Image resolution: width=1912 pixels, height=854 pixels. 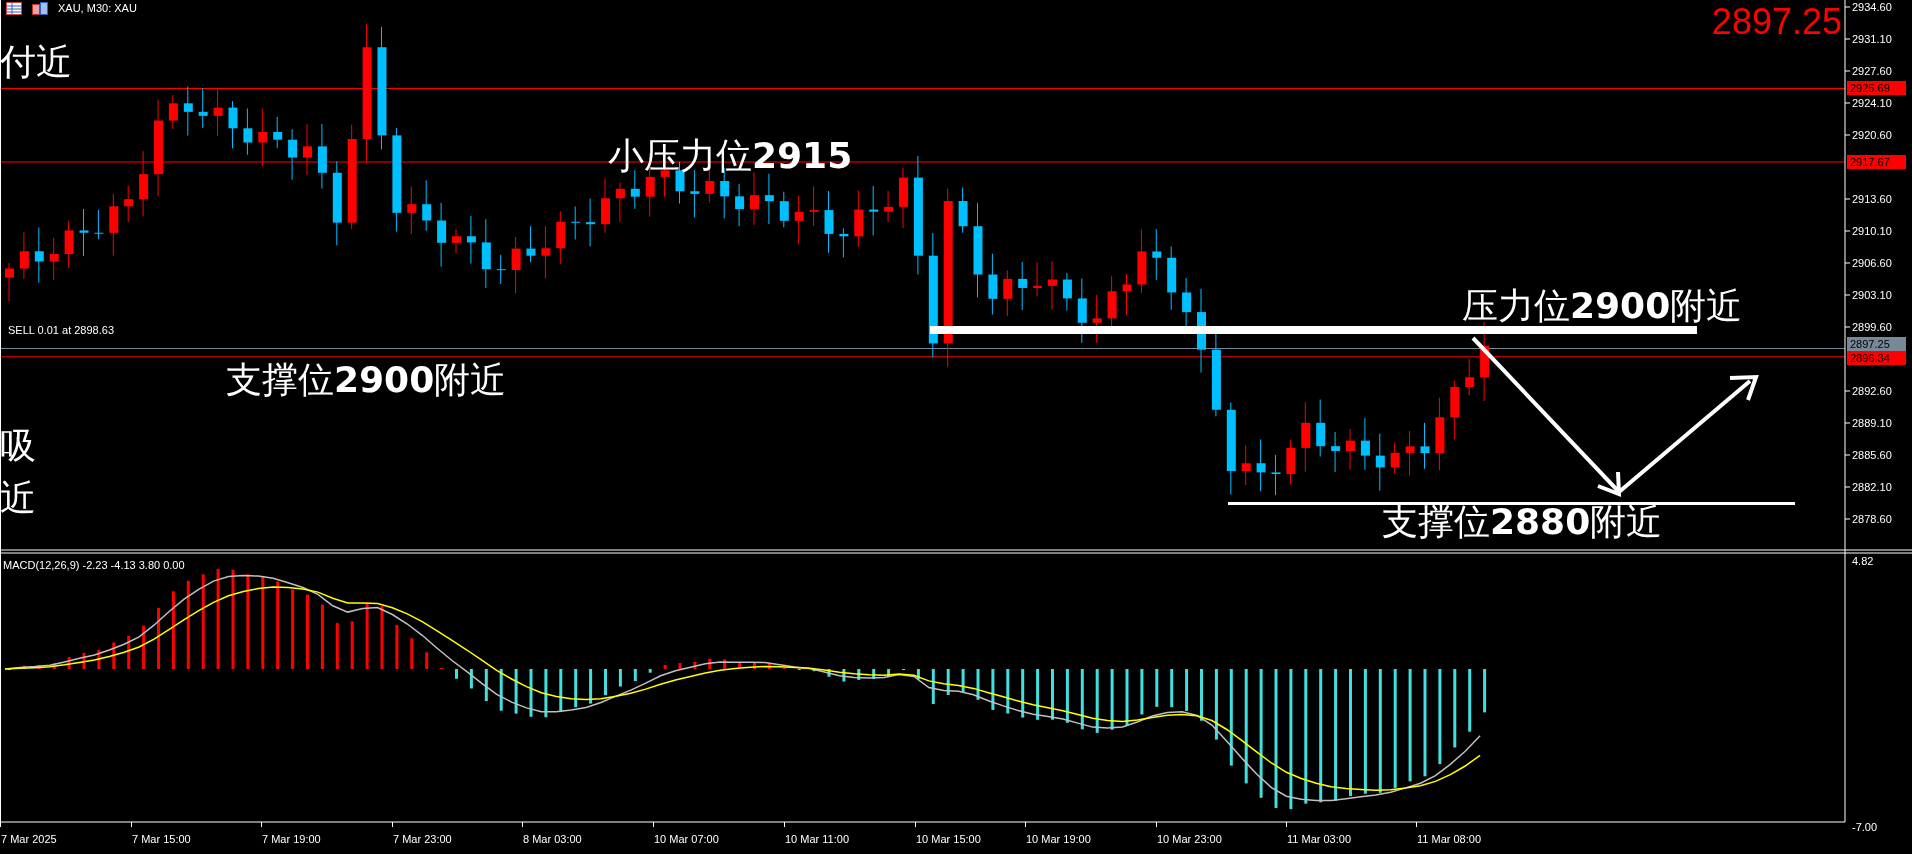 What do you see at coordinates (422, 839) in the screenshot?
I see `time-tick-label: 7 Mar 23:00` at bounding box center [422, 839].